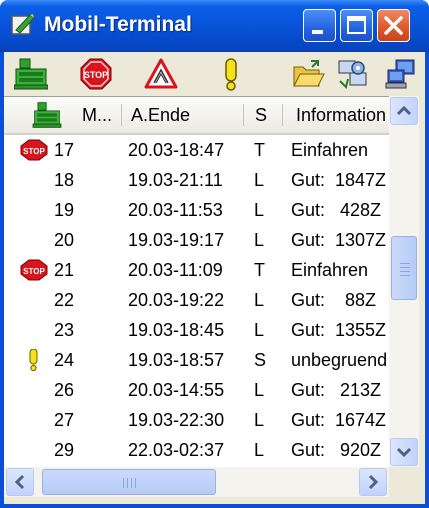 The height and width of the screenshot is (508, 429). I want to click on vertical-scrollbar, so click(404, 281).